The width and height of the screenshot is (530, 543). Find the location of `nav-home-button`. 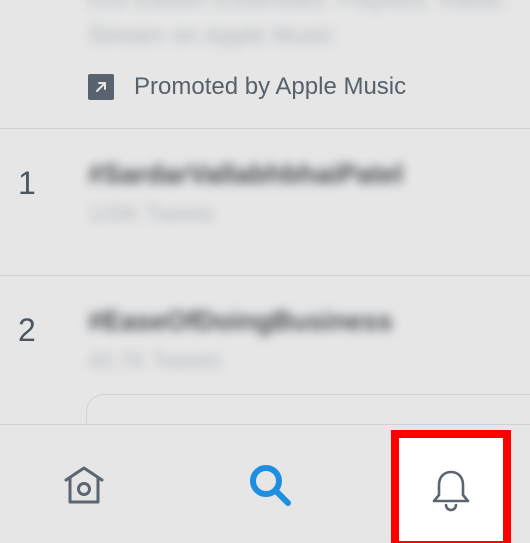

nav-home-button is located at coordinates (84, 485).